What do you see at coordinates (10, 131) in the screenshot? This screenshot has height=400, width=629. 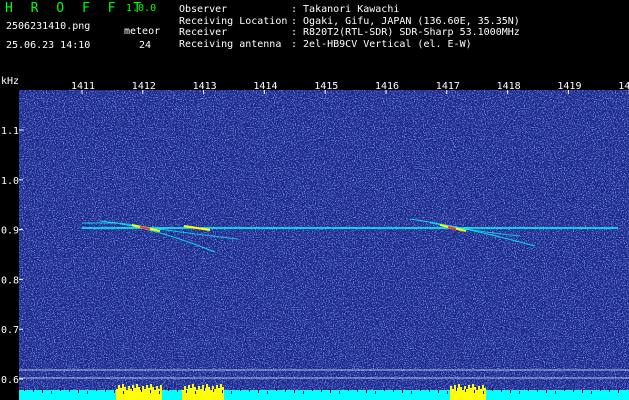 I see `y-tick-label: 1.1` at bounding box center [10, 131].